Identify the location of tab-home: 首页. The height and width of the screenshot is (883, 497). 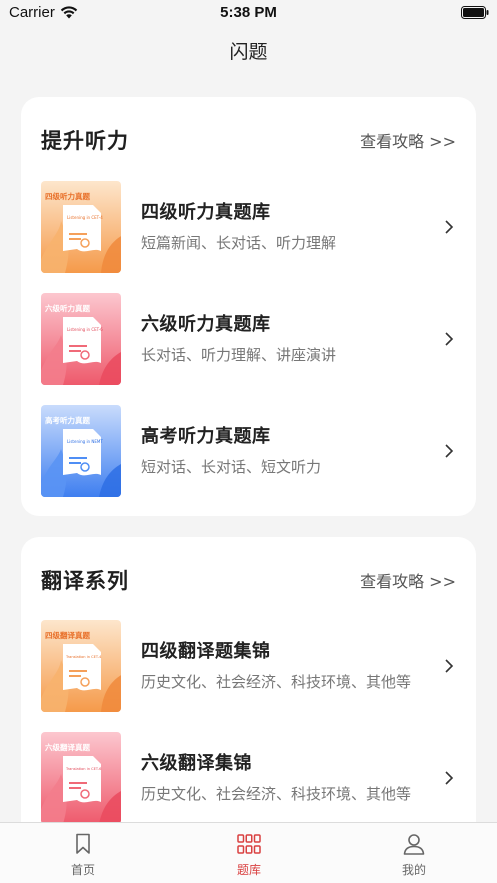
(83, 853).